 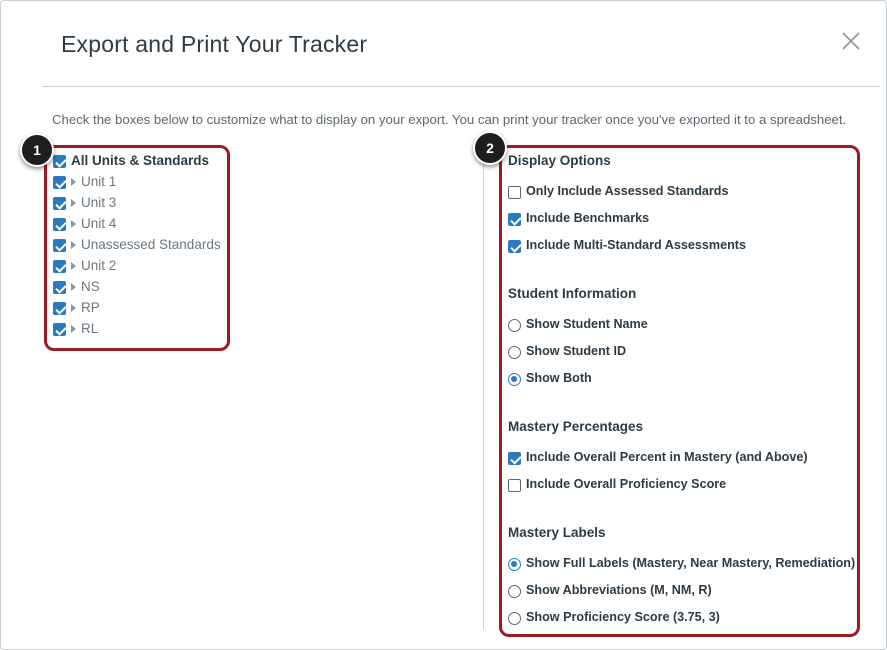 What do you see at coordinates (461, 86) in the screenshot?
I see `header-divider` at bounding box center [461, 86].